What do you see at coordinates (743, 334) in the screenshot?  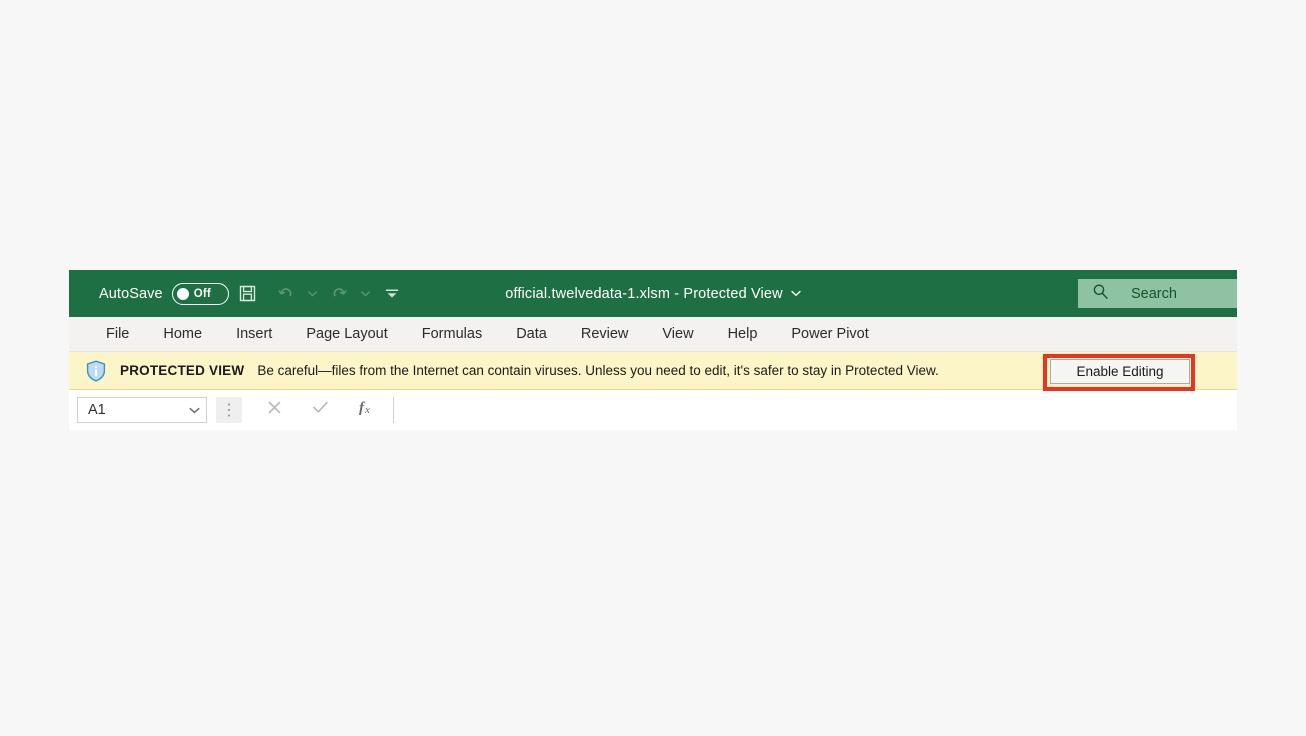 I see `tab-help: Help` at bounding box center [743, 334].